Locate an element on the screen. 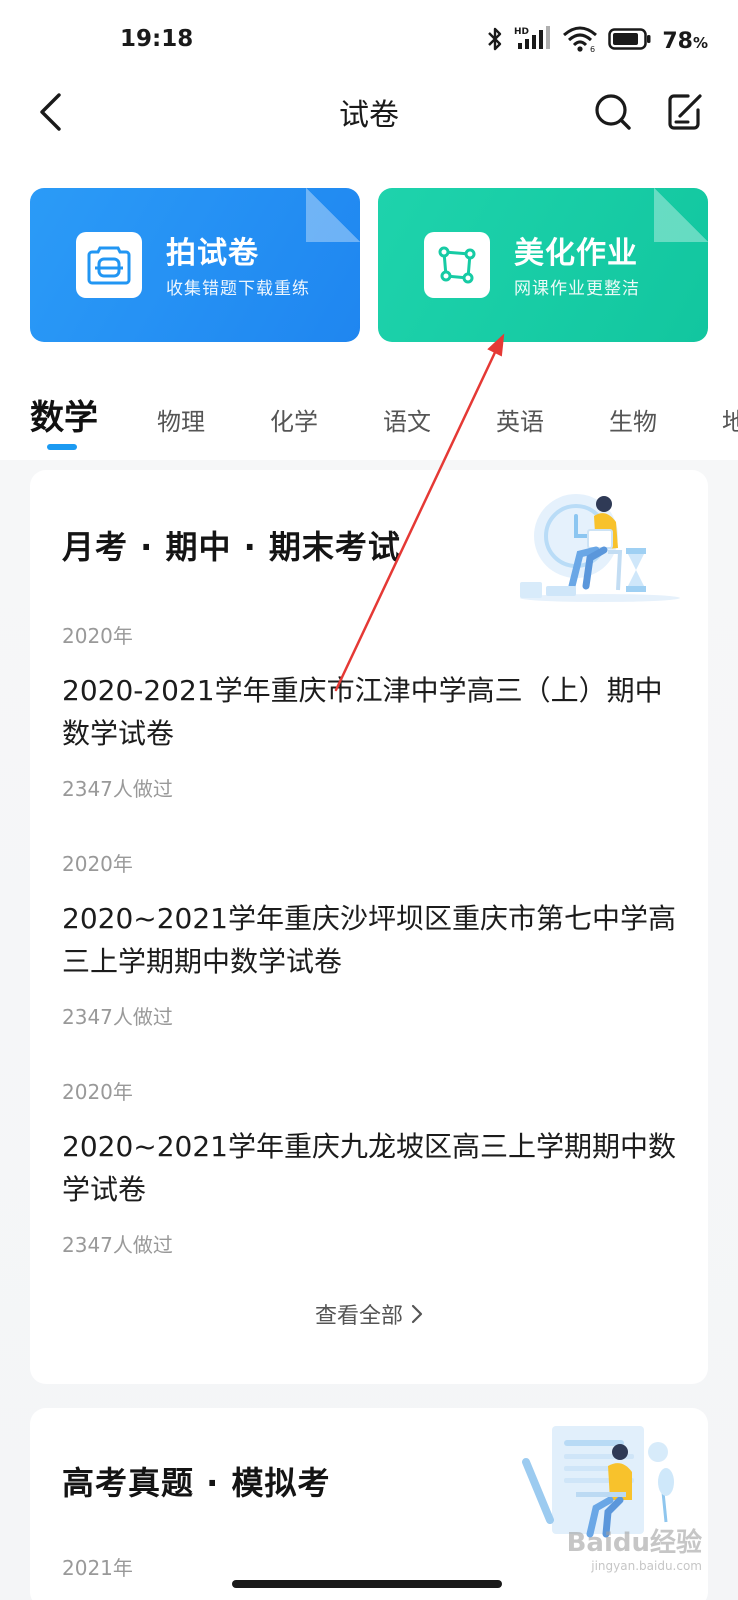 The image size is (738, 1600). tab-geography: 地 is located at coordinates (730, 419).